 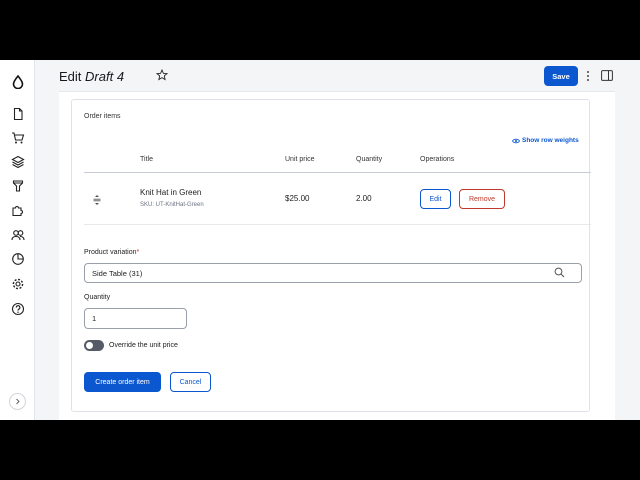 I want to click on page-title: Edit Draft 4, so click(x=91, y=76).